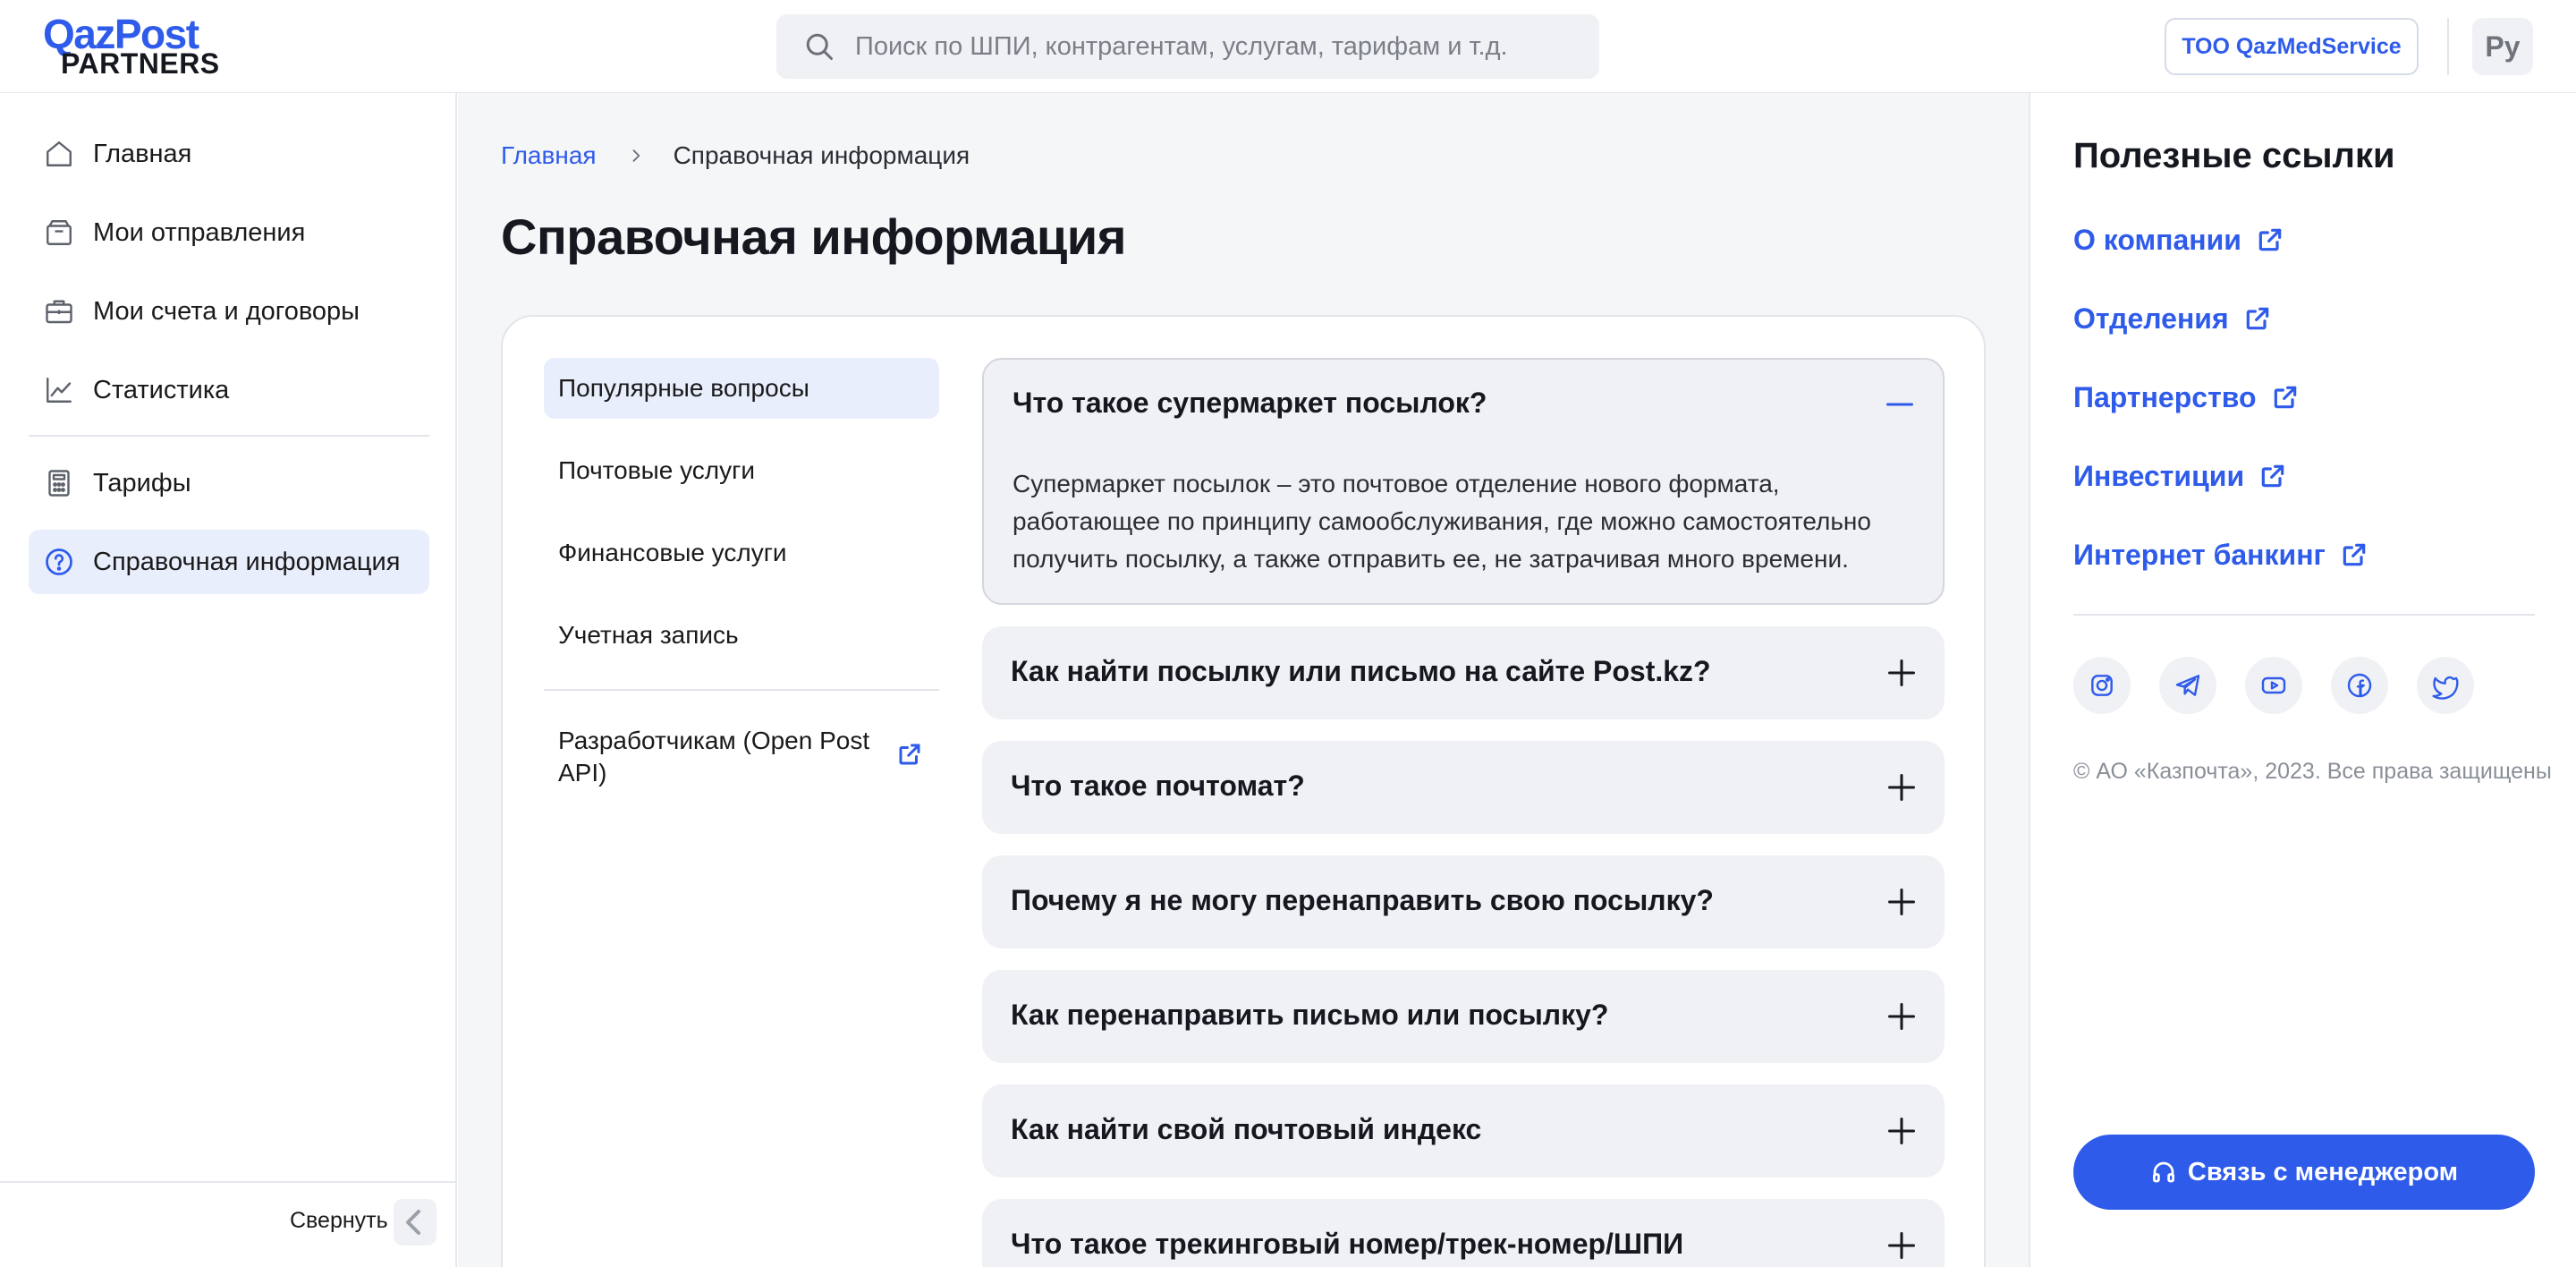  I want to click on category-postal: Почтовые услуги, so click(741, 471).